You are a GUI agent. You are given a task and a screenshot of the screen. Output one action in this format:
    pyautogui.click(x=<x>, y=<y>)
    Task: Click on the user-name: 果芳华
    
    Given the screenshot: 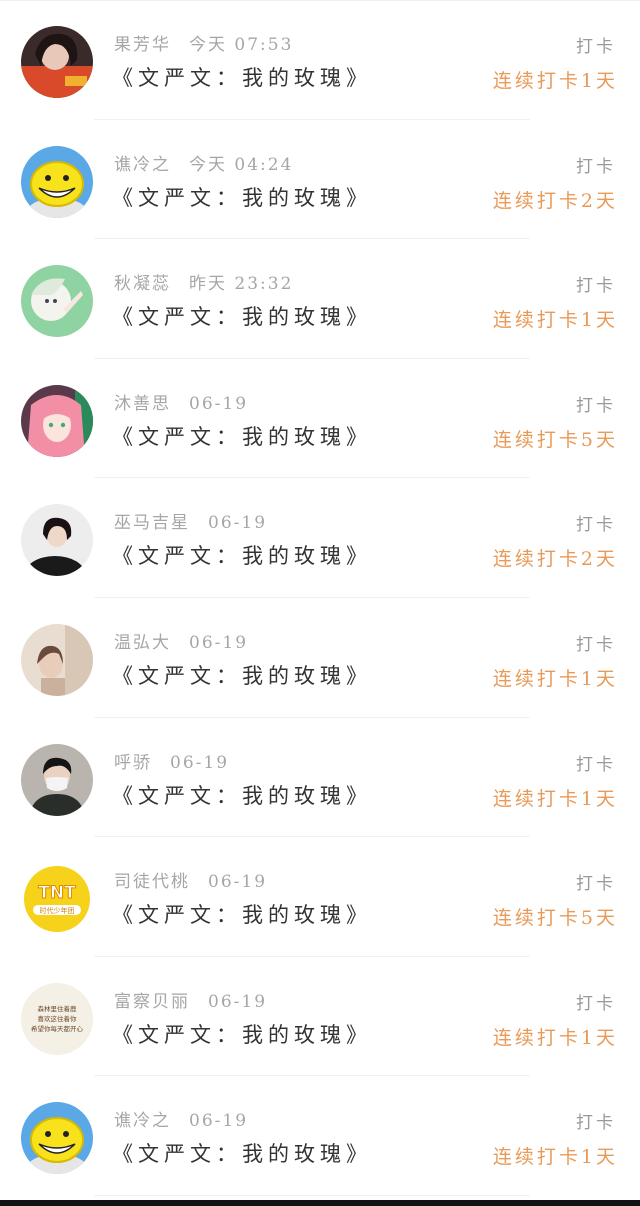 What is the action you would take?
    pyautogui.click(x=142, y=45)
    